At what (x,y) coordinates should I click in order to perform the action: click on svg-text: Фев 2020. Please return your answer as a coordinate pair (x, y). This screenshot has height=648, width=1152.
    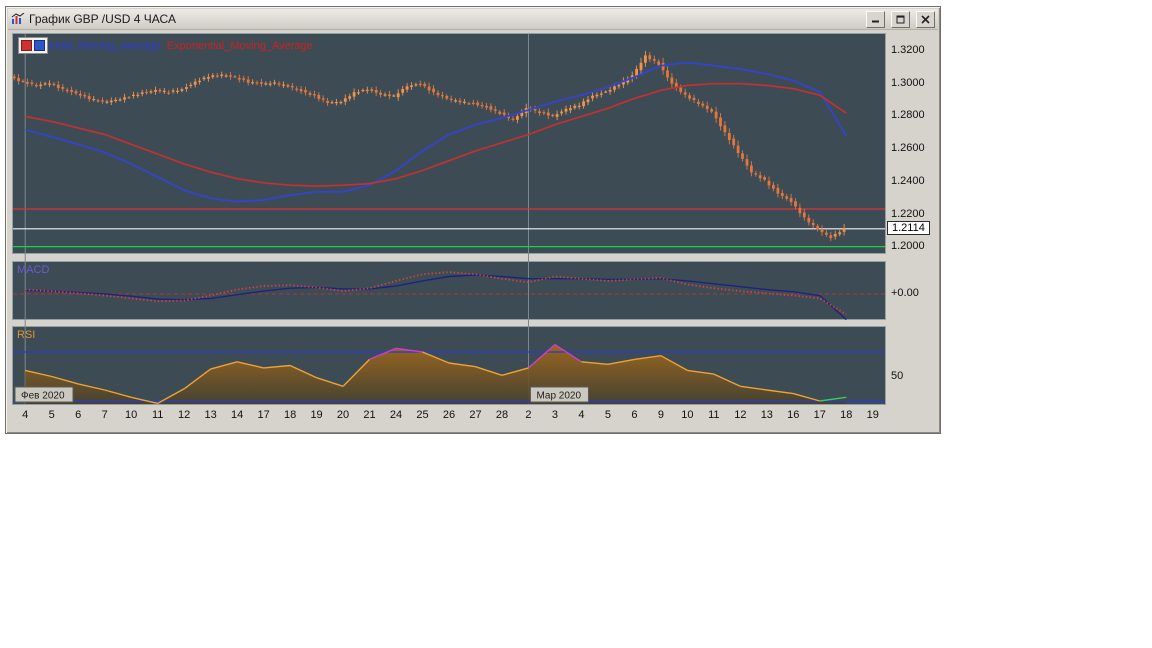
    Looking at the image, I should click on (43, 396).